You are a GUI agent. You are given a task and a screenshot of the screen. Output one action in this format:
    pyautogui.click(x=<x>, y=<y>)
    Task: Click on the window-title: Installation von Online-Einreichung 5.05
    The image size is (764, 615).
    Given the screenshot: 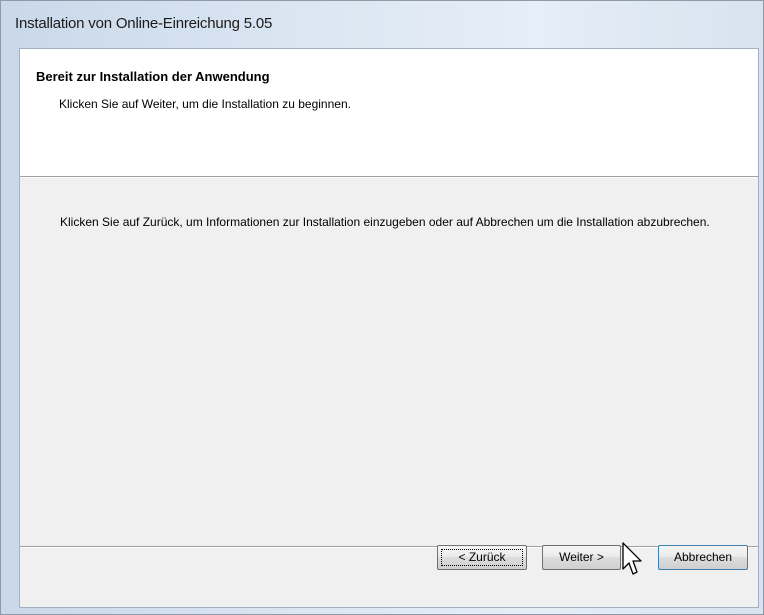 What is the action you would take?
    pyautogui.click(x=144, y=23)
    